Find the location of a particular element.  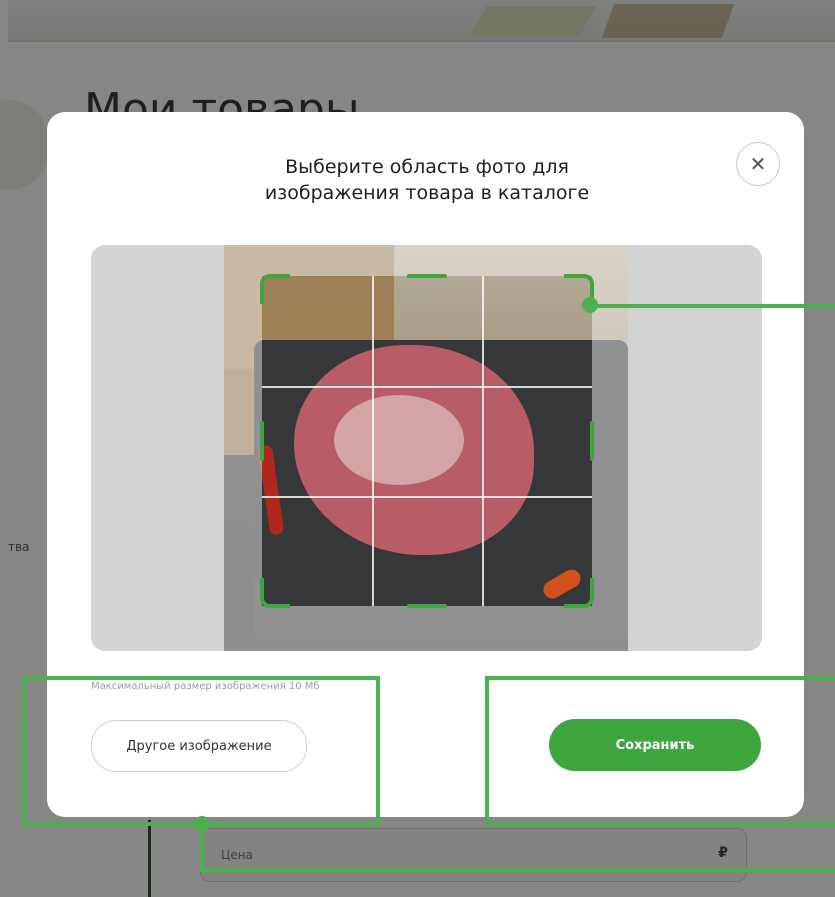

crop-handle-right is located at coordinates (592, 441).